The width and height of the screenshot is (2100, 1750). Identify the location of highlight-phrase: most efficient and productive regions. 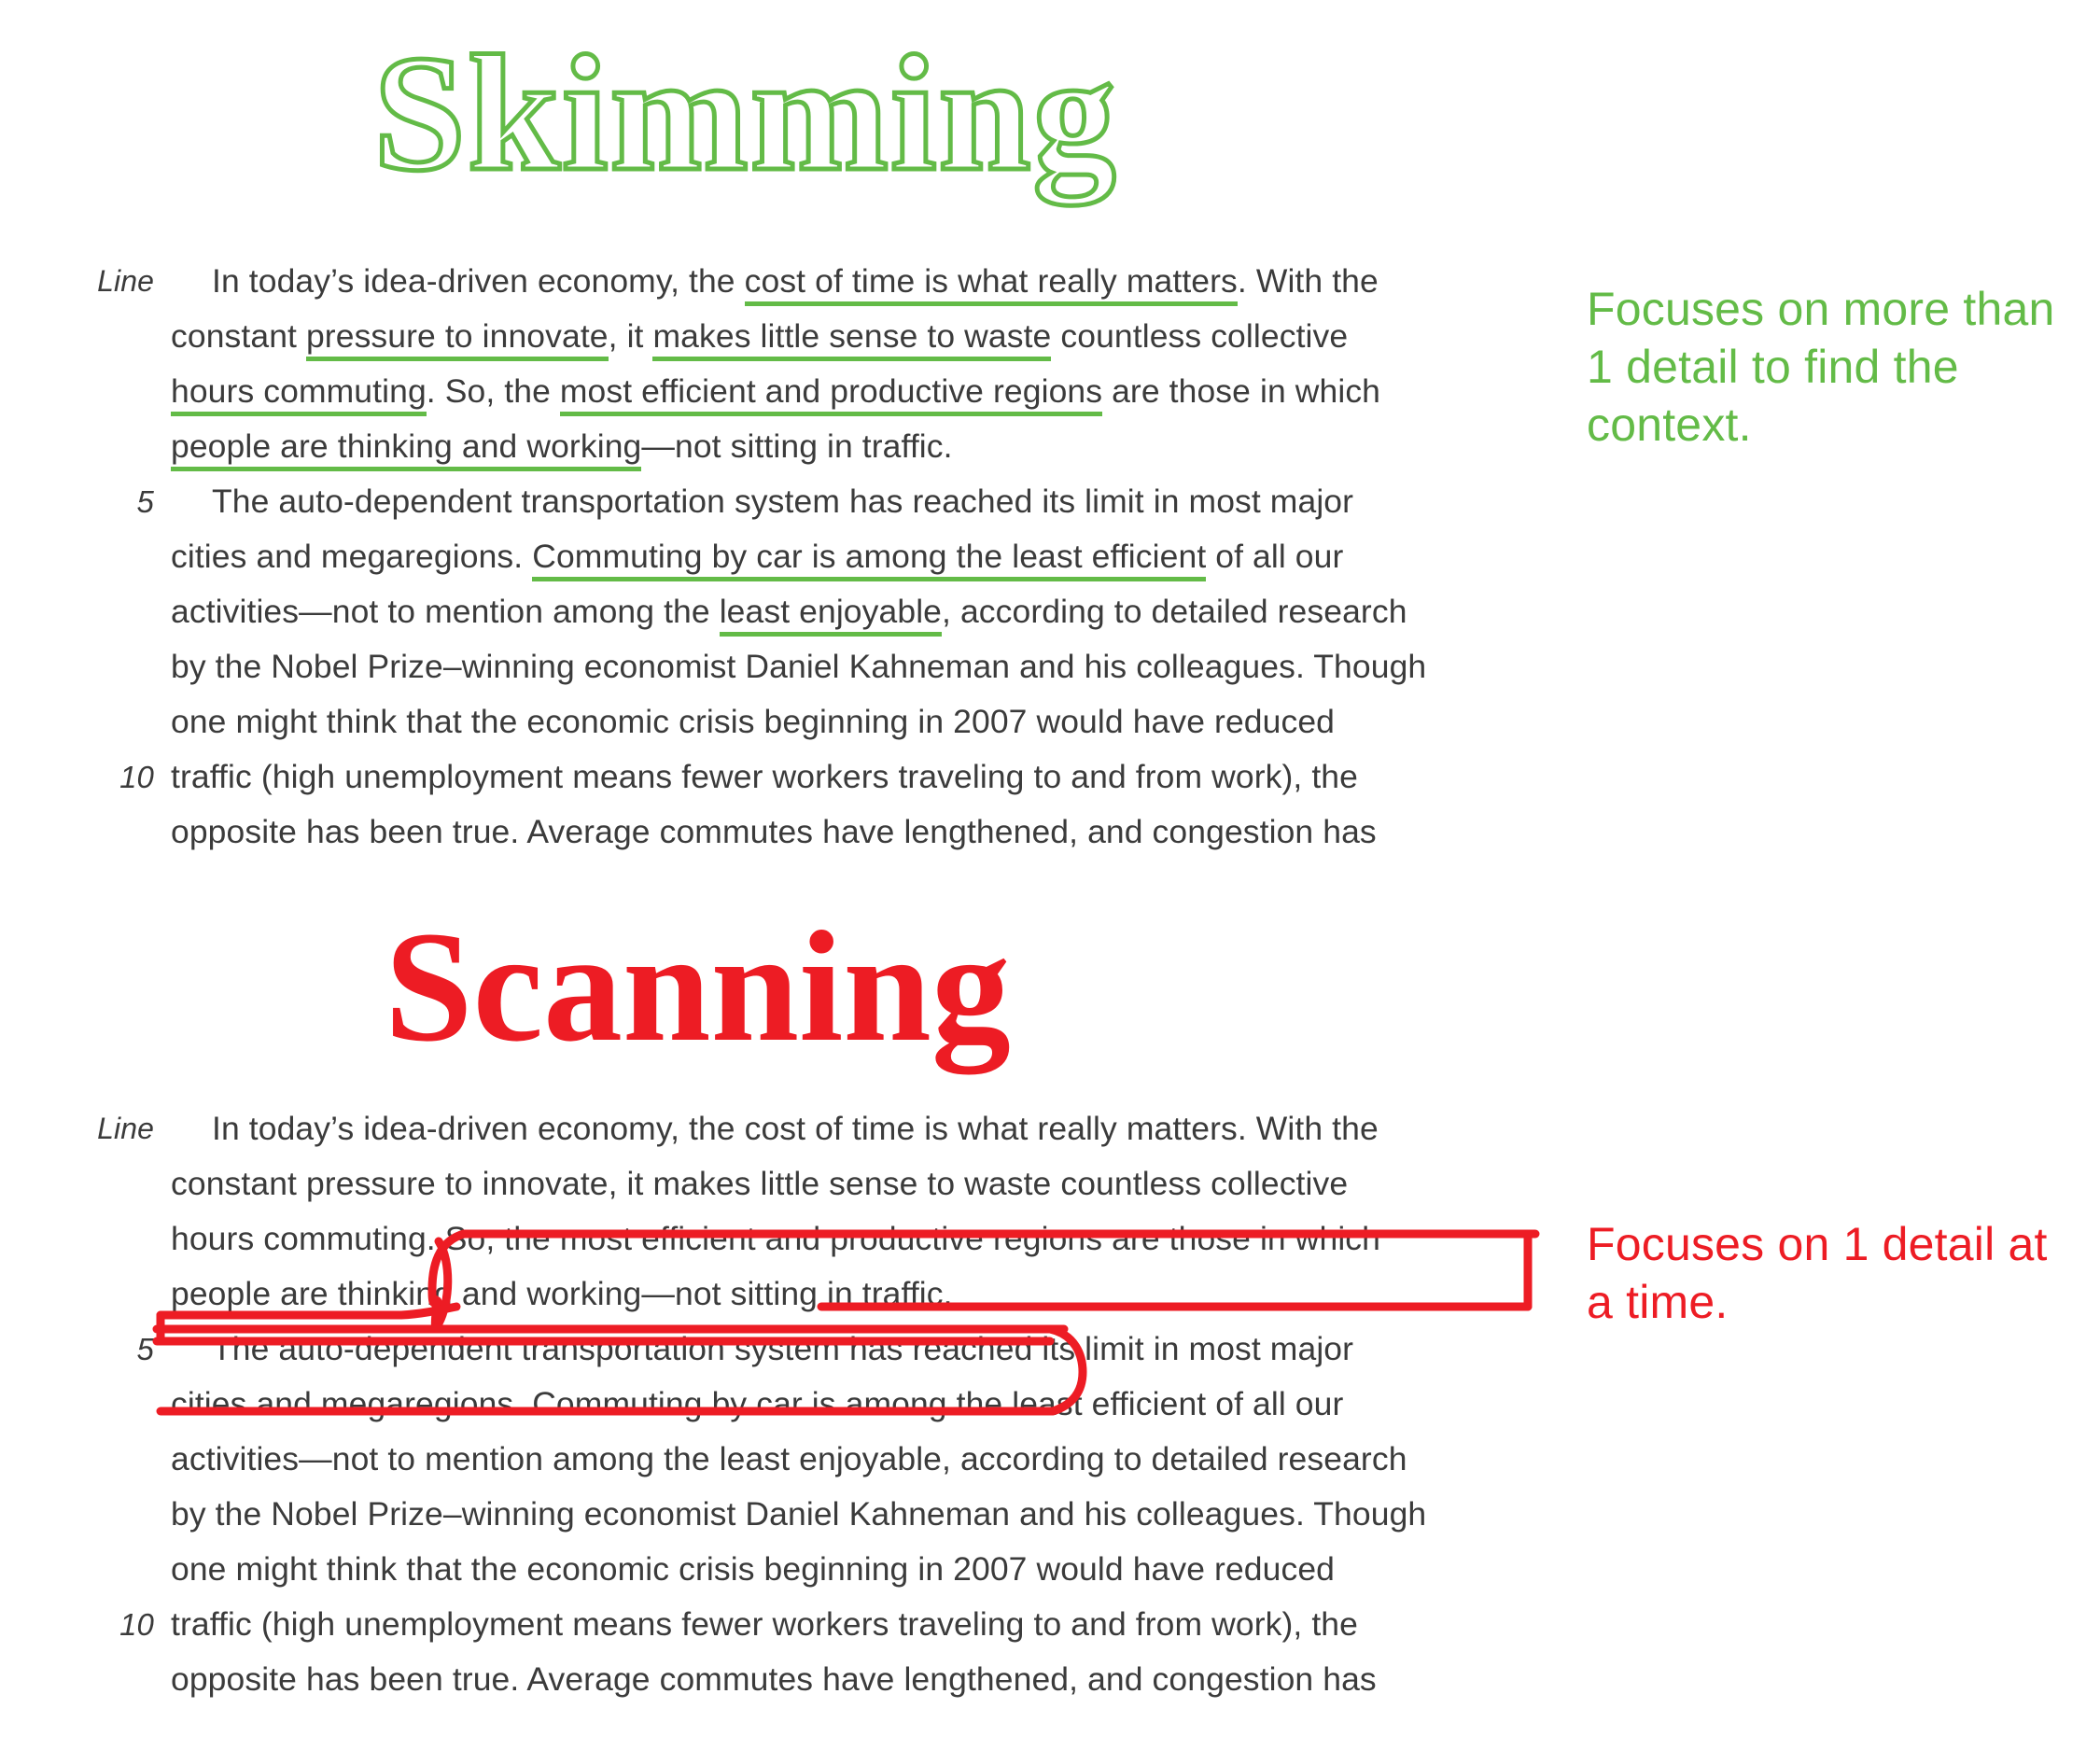
(831, 394).